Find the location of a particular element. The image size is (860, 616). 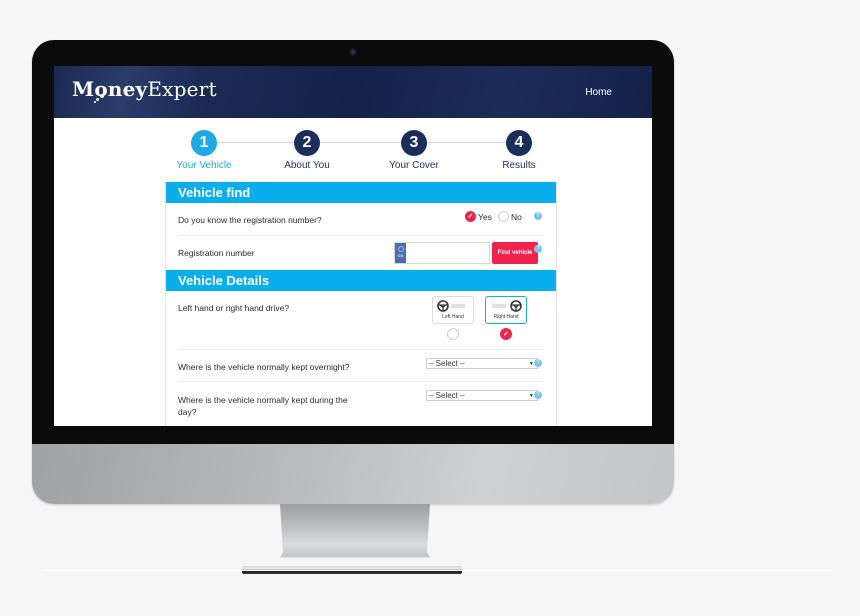

plate-country: GB is located at coordinates (400, 255).